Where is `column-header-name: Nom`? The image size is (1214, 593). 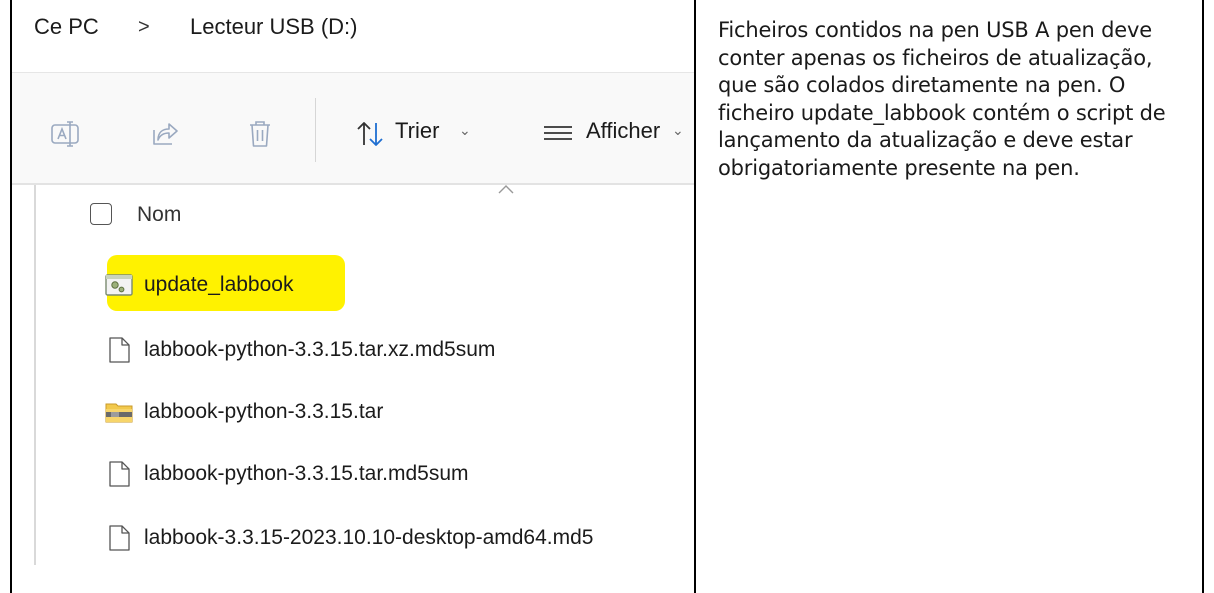 column-header-name: Nom is located at coordinates (159, 215).